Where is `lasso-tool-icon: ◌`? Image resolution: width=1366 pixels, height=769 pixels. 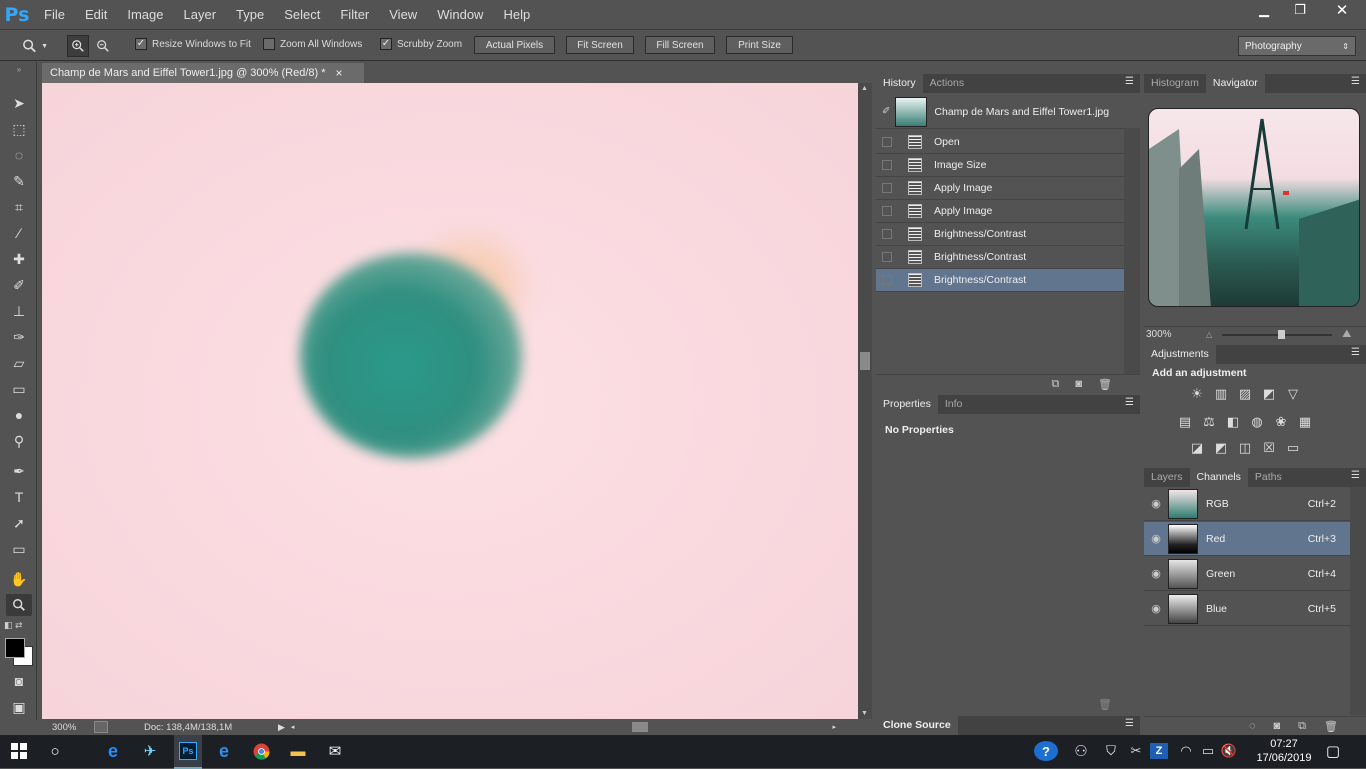
lasso-tool-icon: ◌ is located at coordinates (19, 155).